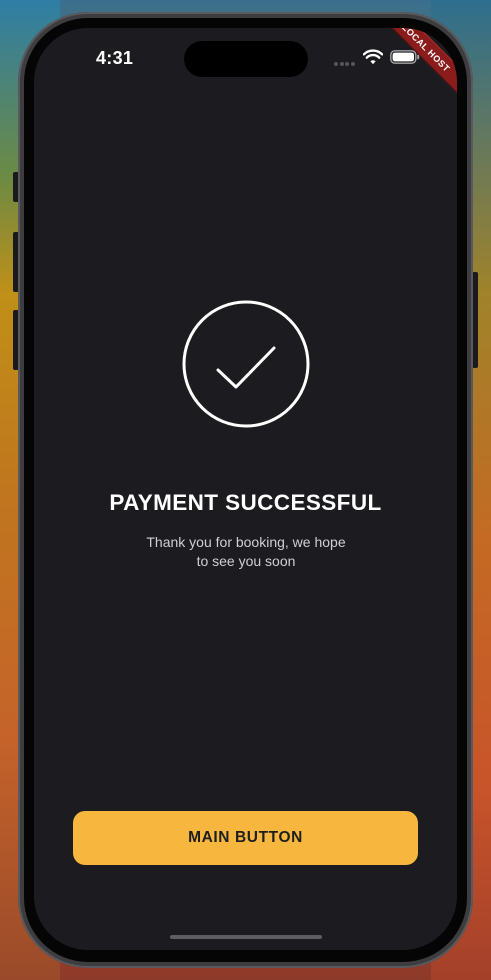 The width and height of the screenshot is (491, 980). What do you see at coordinates (245, 838) in the screenshot?
I see `main-button: MAIN BUTTON` at bounding box center [245, 838].